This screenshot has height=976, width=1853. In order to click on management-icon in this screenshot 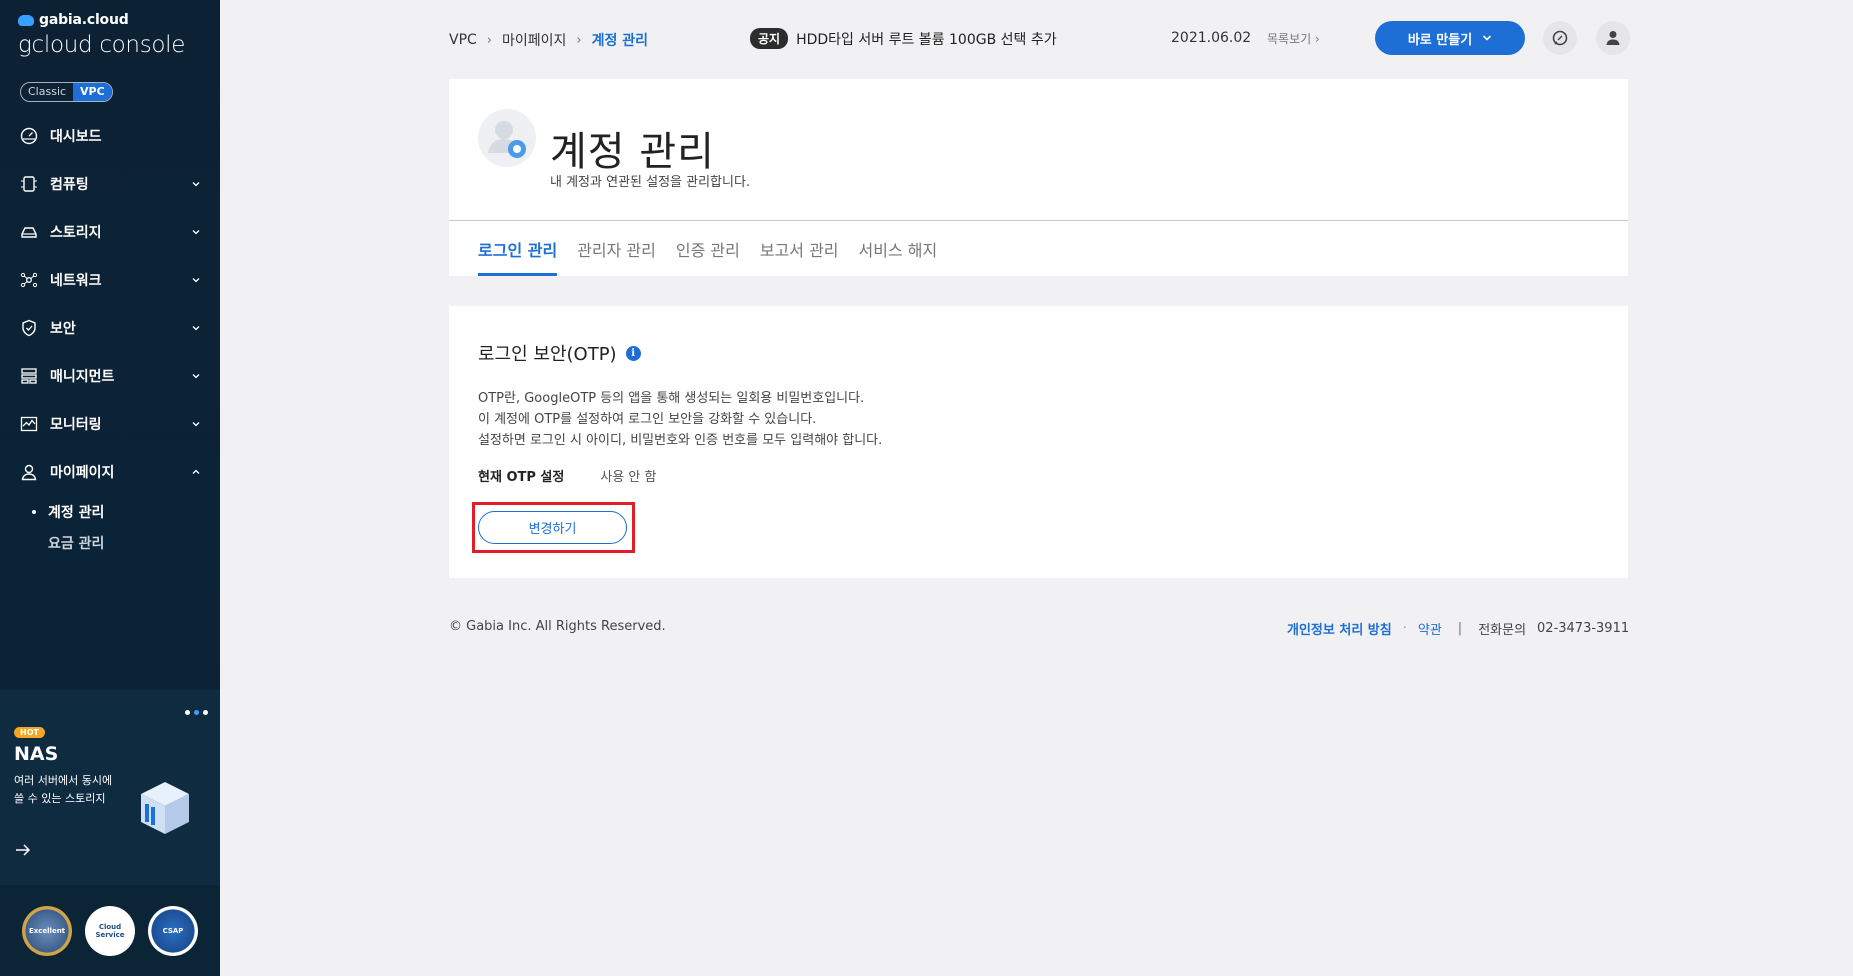, I will do `click(29, 376)`.